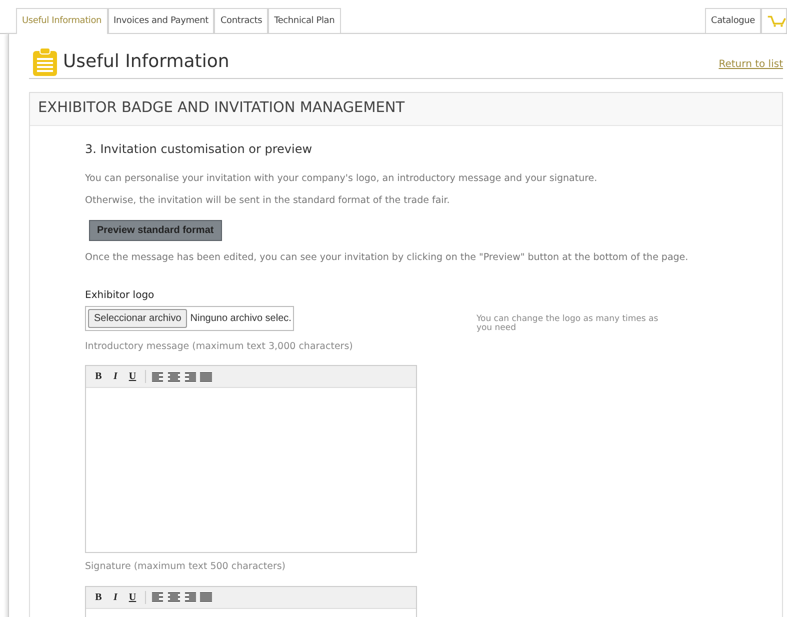 The image size is (787, 617). What do you see at coordinates (219, 347) in the screenshot?
I see `editor-label: Introductory message (maximum text 3,000 characters)` at bounding box center [219, 347].